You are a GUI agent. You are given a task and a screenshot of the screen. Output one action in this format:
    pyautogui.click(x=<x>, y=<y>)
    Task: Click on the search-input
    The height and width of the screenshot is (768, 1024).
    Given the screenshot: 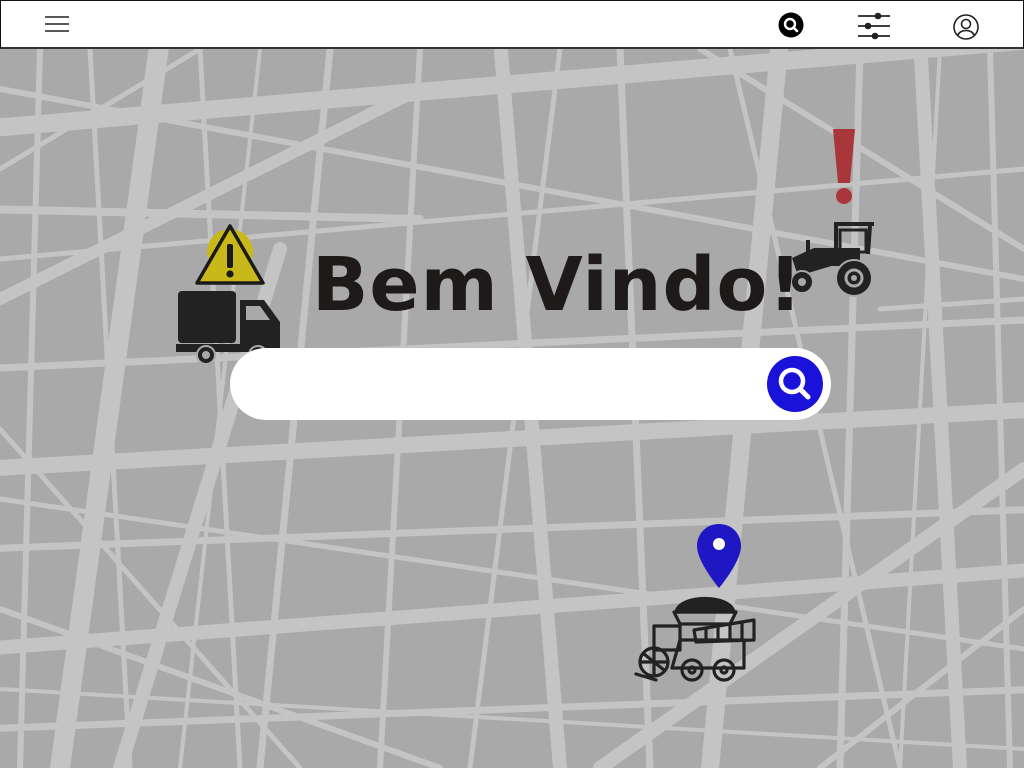 What is the action you would take?
    pyautogui.click(x=512, y=385)
    